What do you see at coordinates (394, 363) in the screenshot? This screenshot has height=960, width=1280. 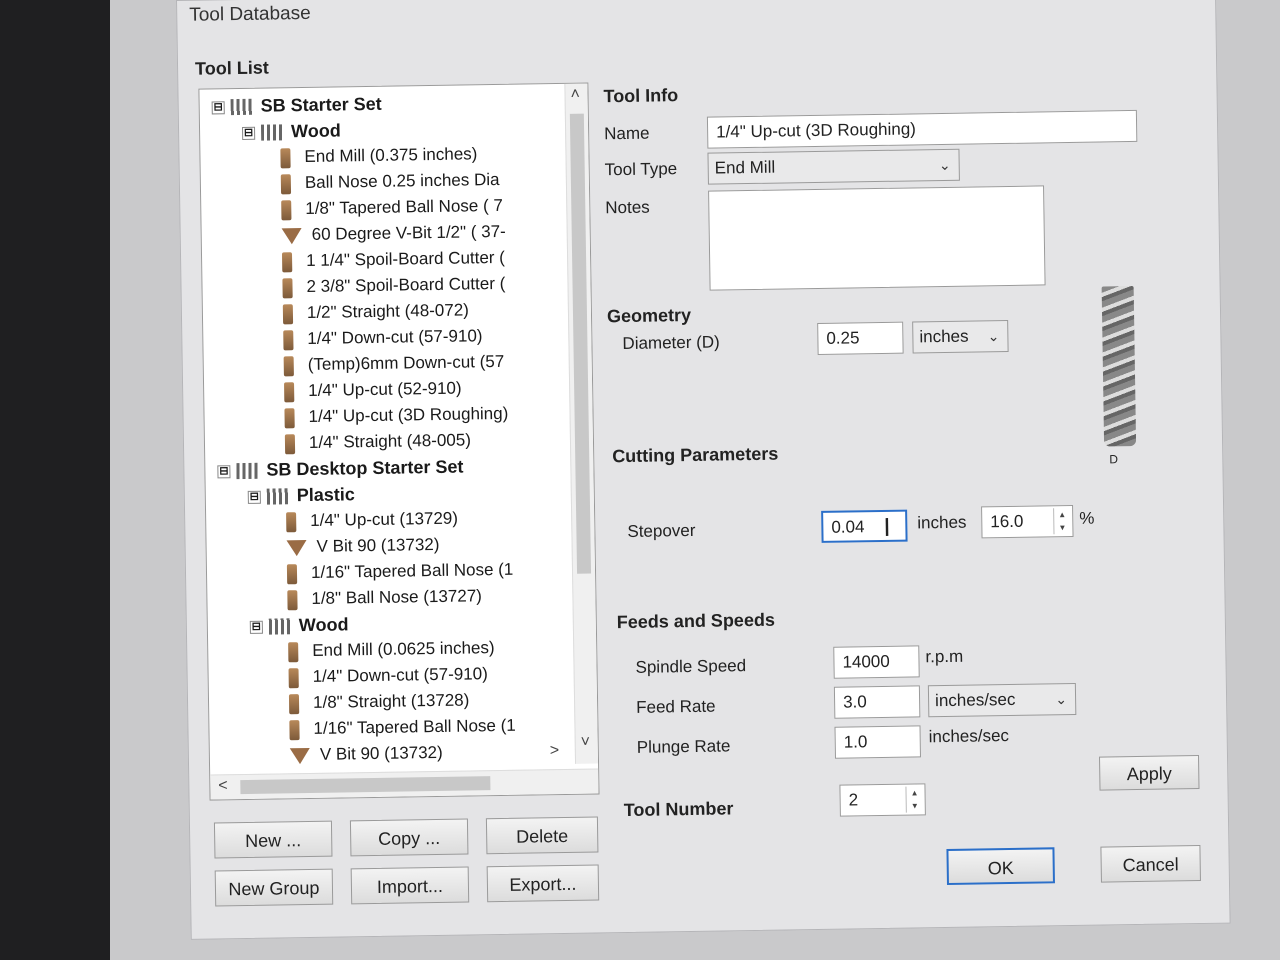 I see `tree-tool-row: (Temp)6mm Down-cut (57` at bounding box center [394, 363].